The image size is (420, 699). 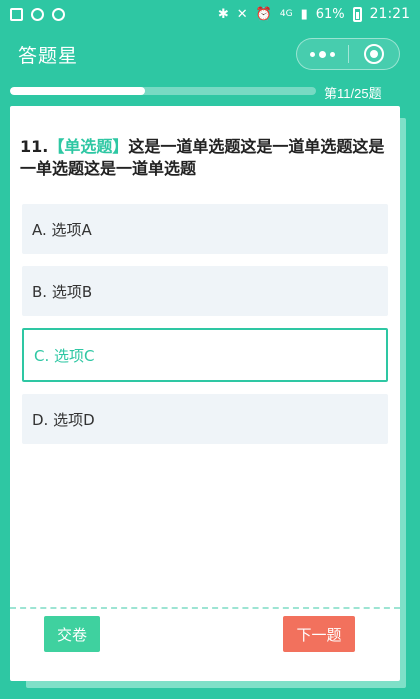 I want to click on close-miniprogram-button, so click(x=374, y=54).